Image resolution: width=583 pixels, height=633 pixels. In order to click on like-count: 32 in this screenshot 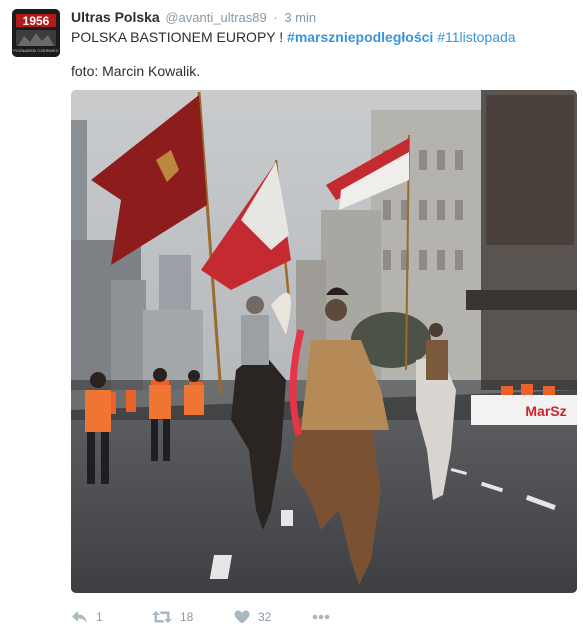, I will do `click(265, 617)`.